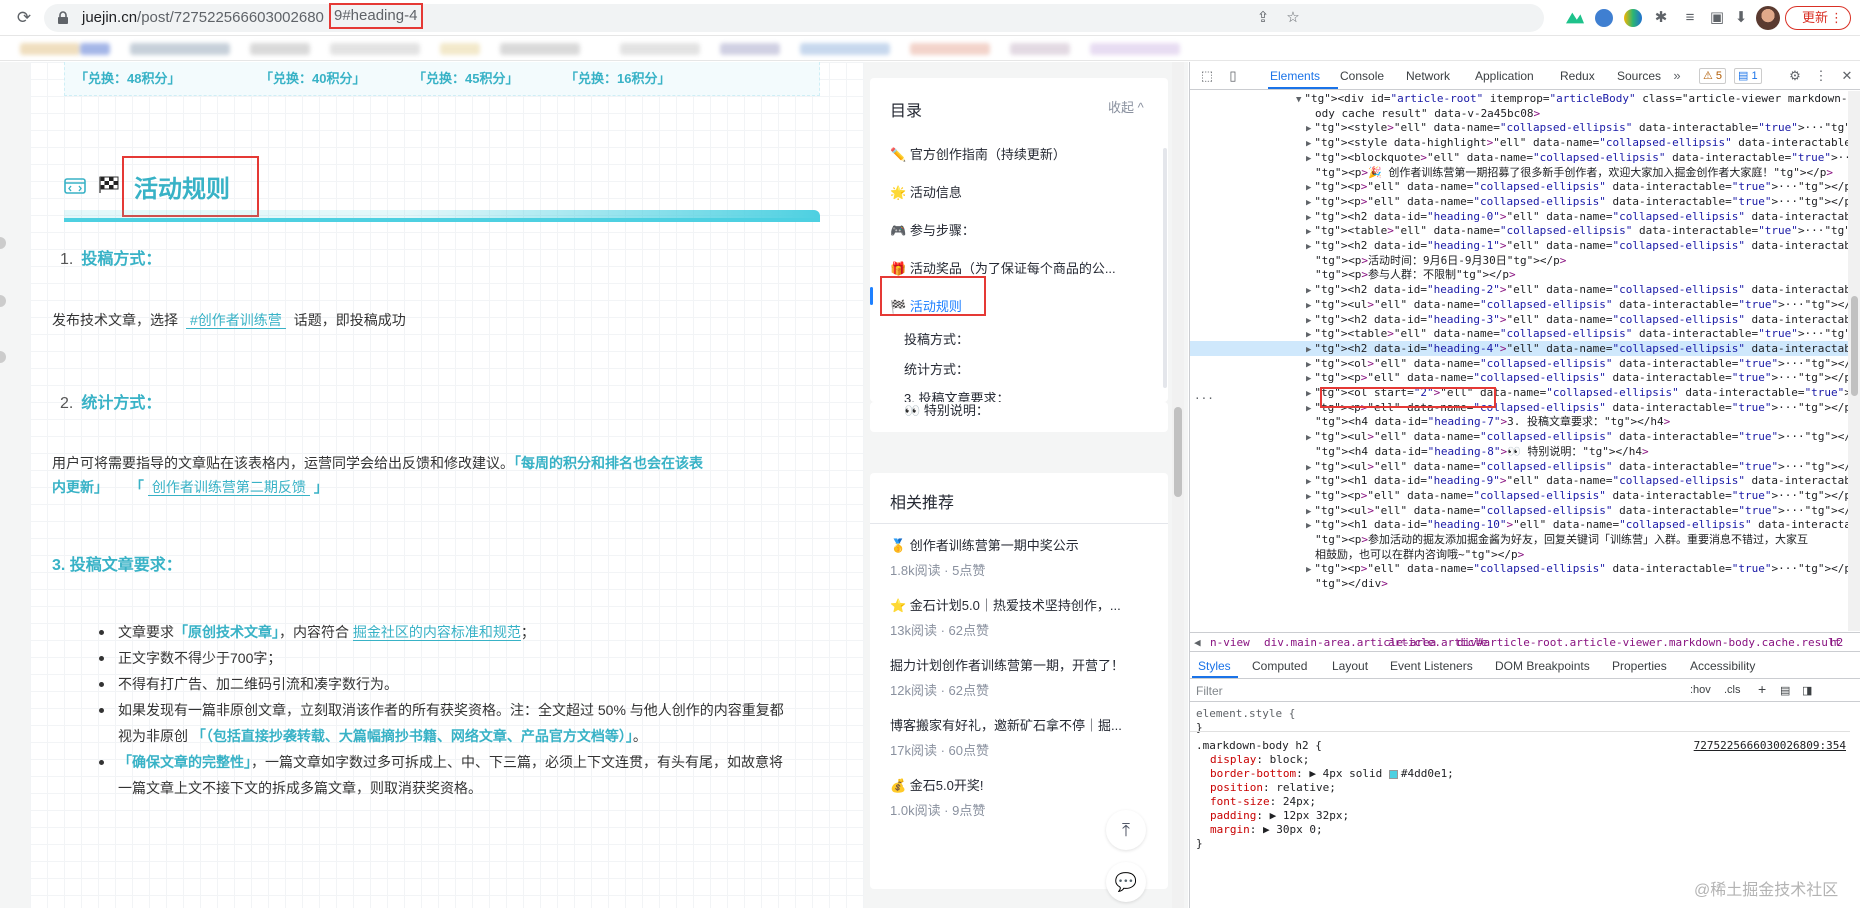  What do you see at coordinates (1279, 816) in the screenshot?
I see `css-property: padding: ▶ 12px 32px;` at bounding box center [1279, 816].